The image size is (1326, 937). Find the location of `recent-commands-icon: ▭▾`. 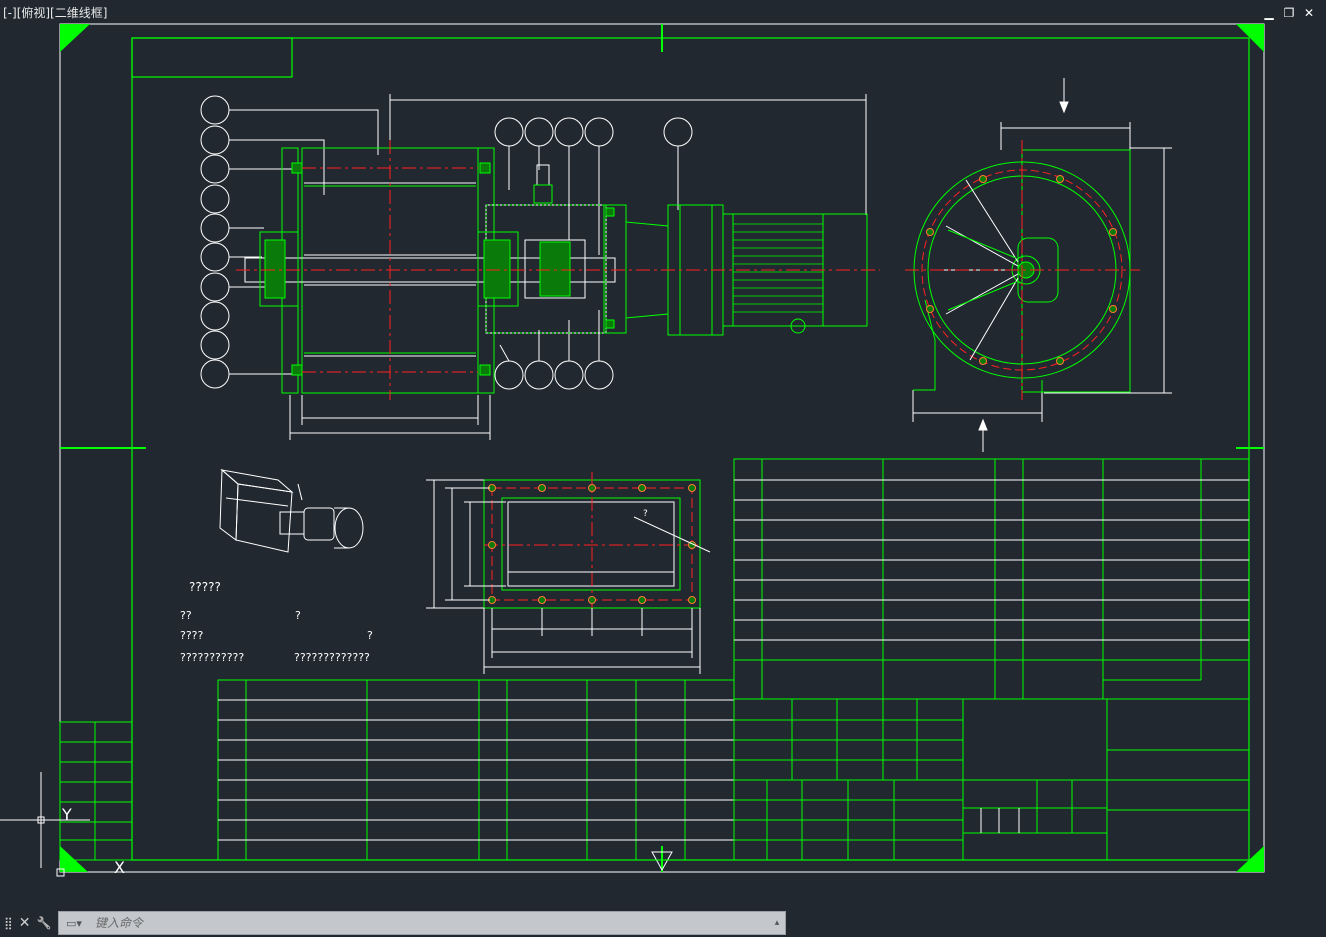

recent-commands-icon: ▭▾ is located at coordinates (74, 923).